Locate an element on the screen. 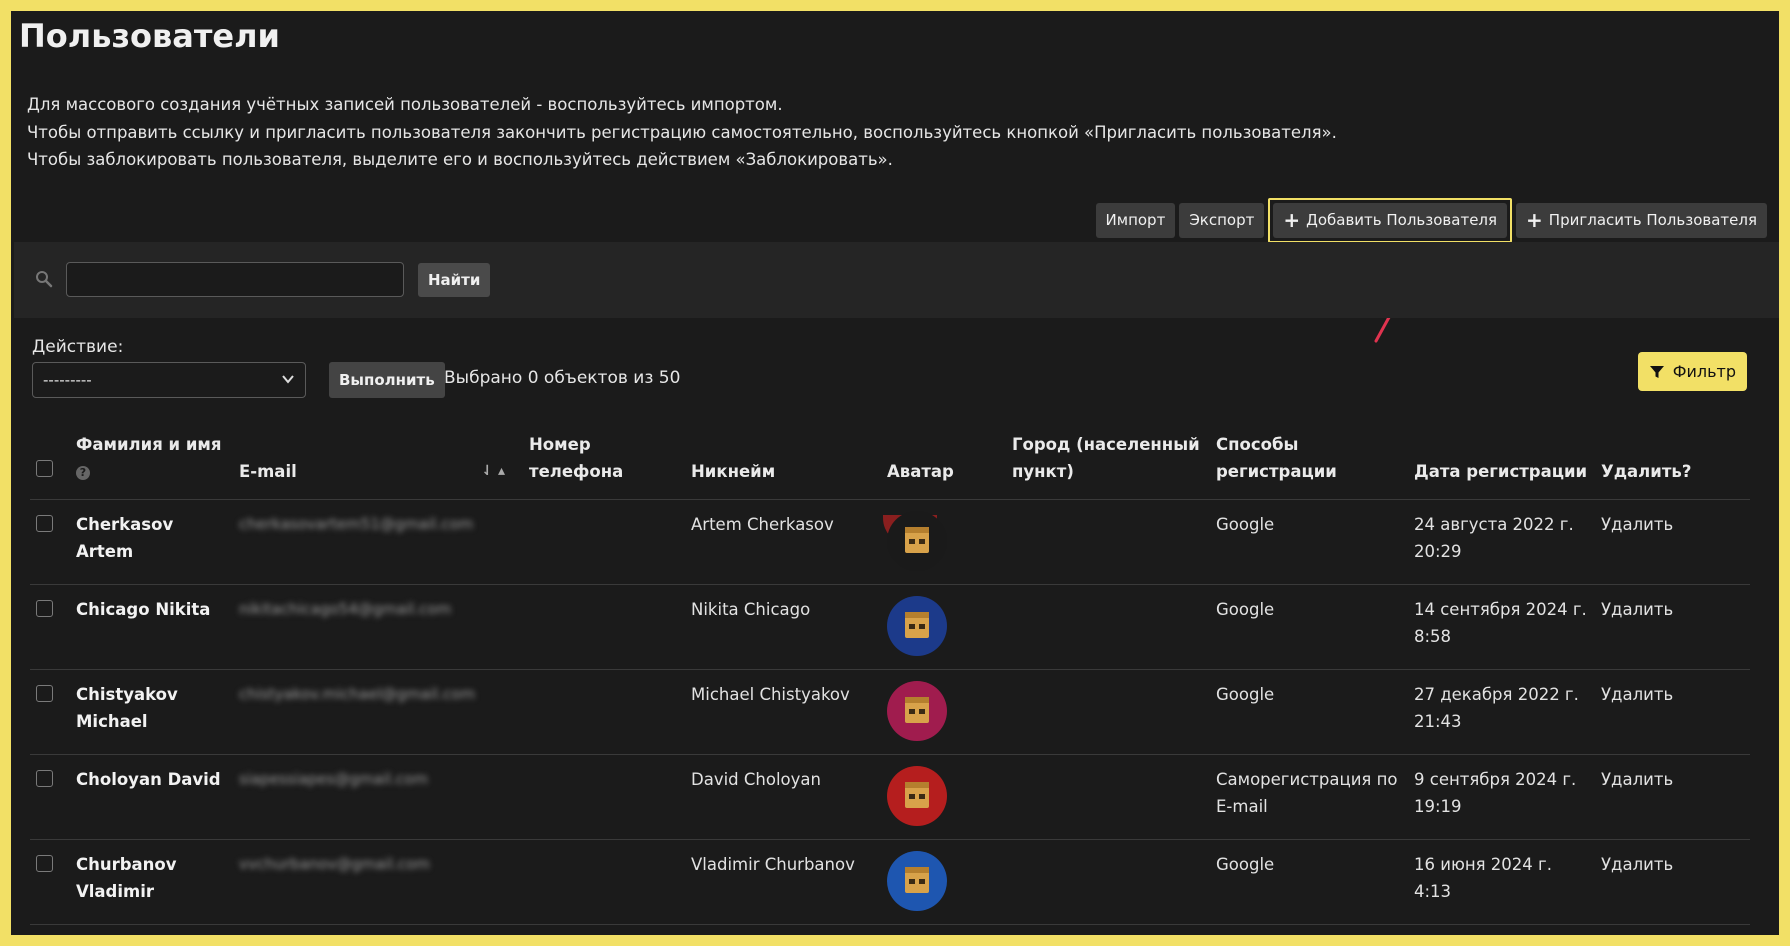  user-email: siapessiapes@gmail.com is located at coordinates (378, 797).